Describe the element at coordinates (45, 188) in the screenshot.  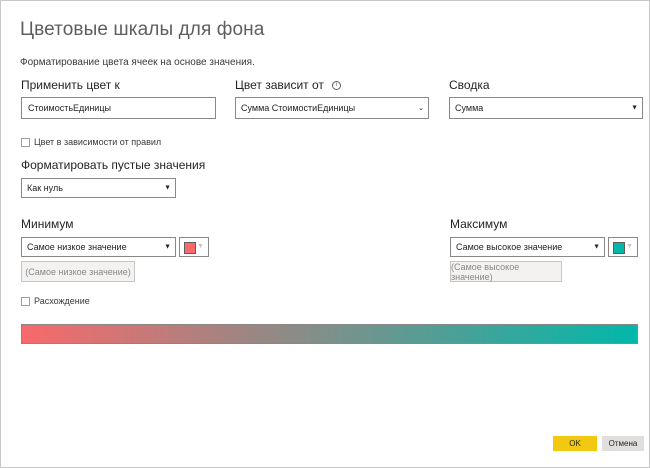
I see `blank-values-value: Как нуль` at that location.